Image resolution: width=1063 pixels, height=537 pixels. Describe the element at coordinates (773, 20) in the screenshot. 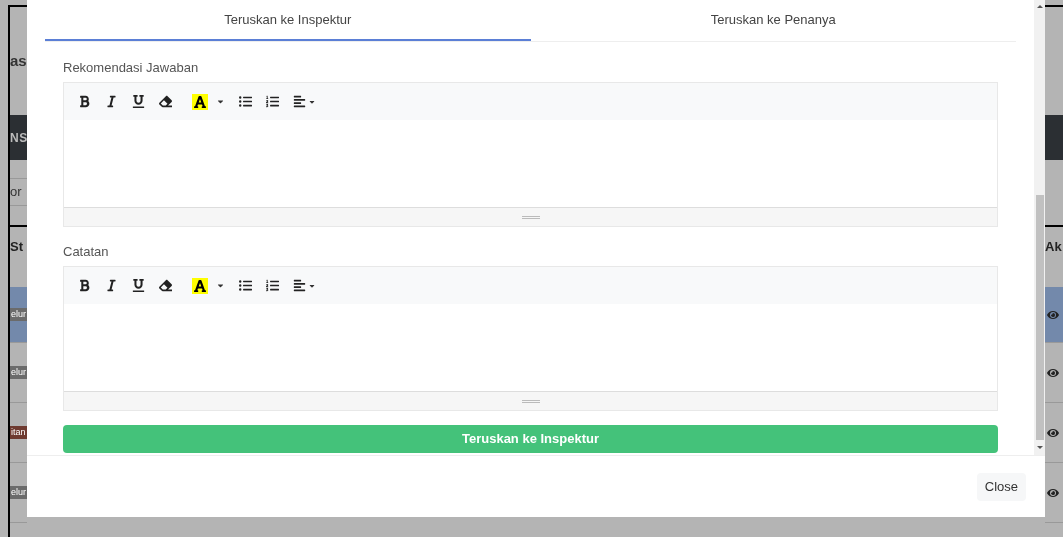

I see `tab: Teruskan ke Penanya` at that location.